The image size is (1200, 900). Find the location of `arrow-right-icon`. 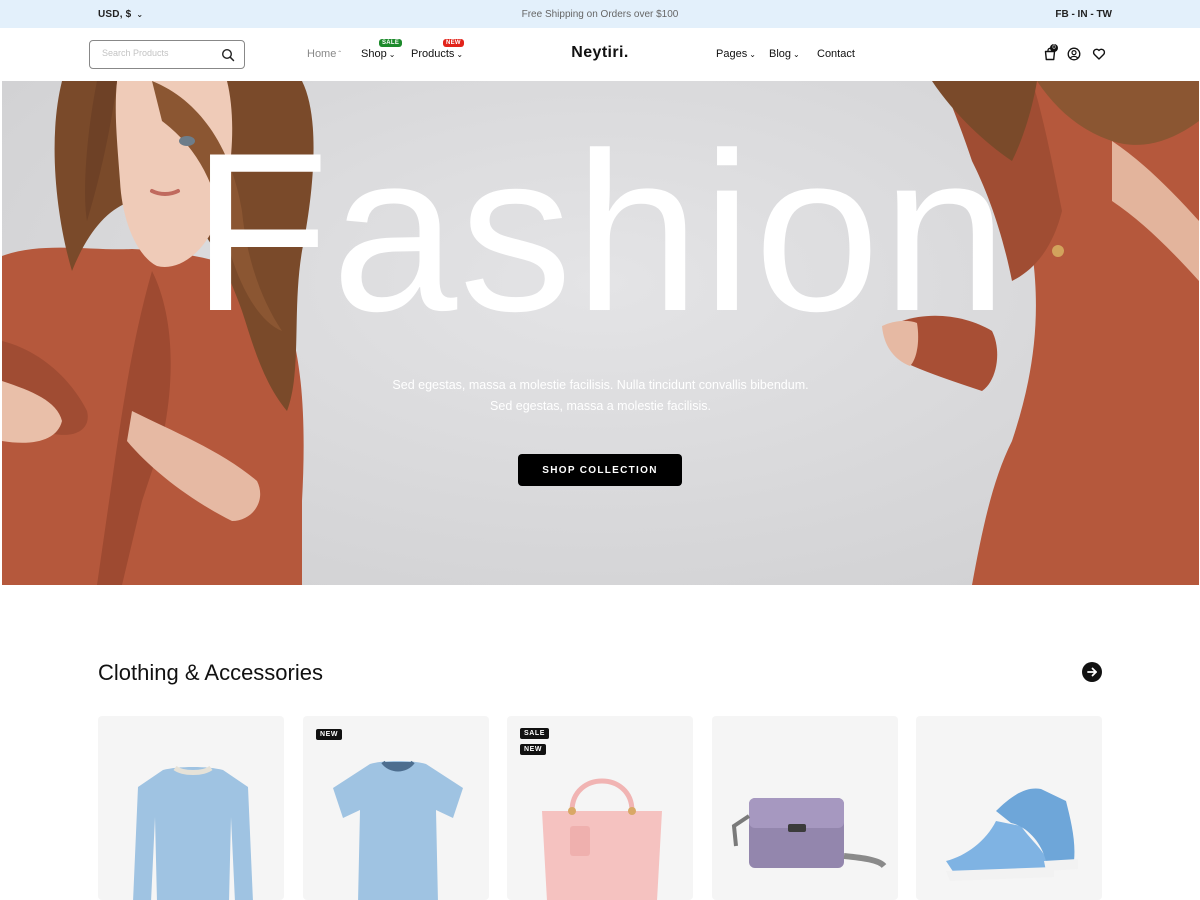

arrow-right-icon is located at coordinates (1092, 672).